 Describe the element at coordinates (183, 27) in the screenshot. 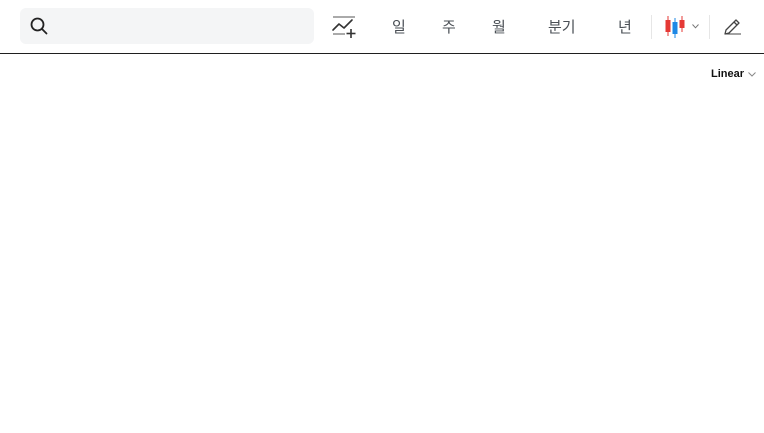

I see `symbol-search-input` at that location.